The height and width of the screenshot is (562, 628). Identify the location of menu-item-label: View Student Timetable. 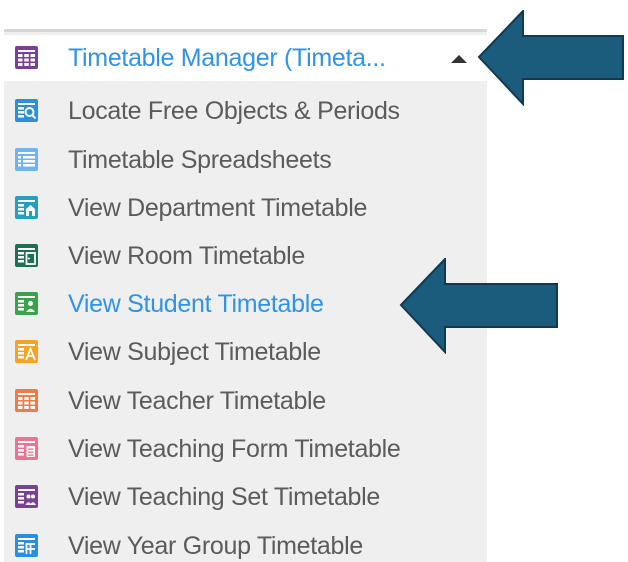
(196, 304).